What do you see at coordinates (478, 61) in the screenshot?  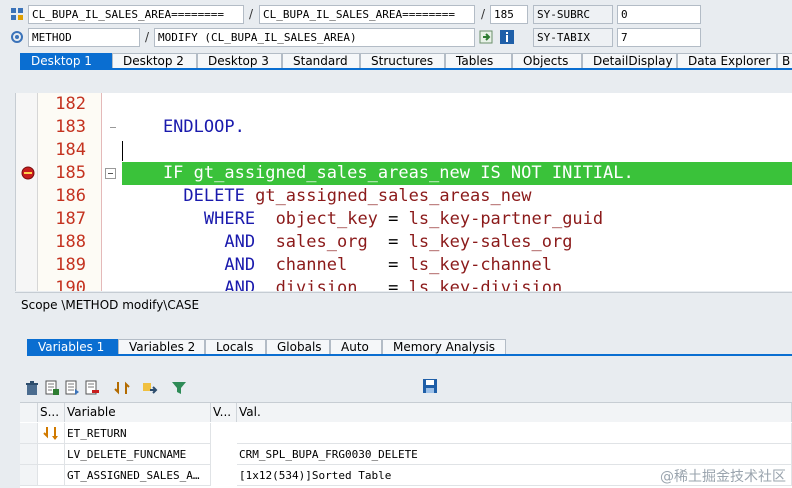 I see `tab-tables: Tables` at bounding box center [478, 61].